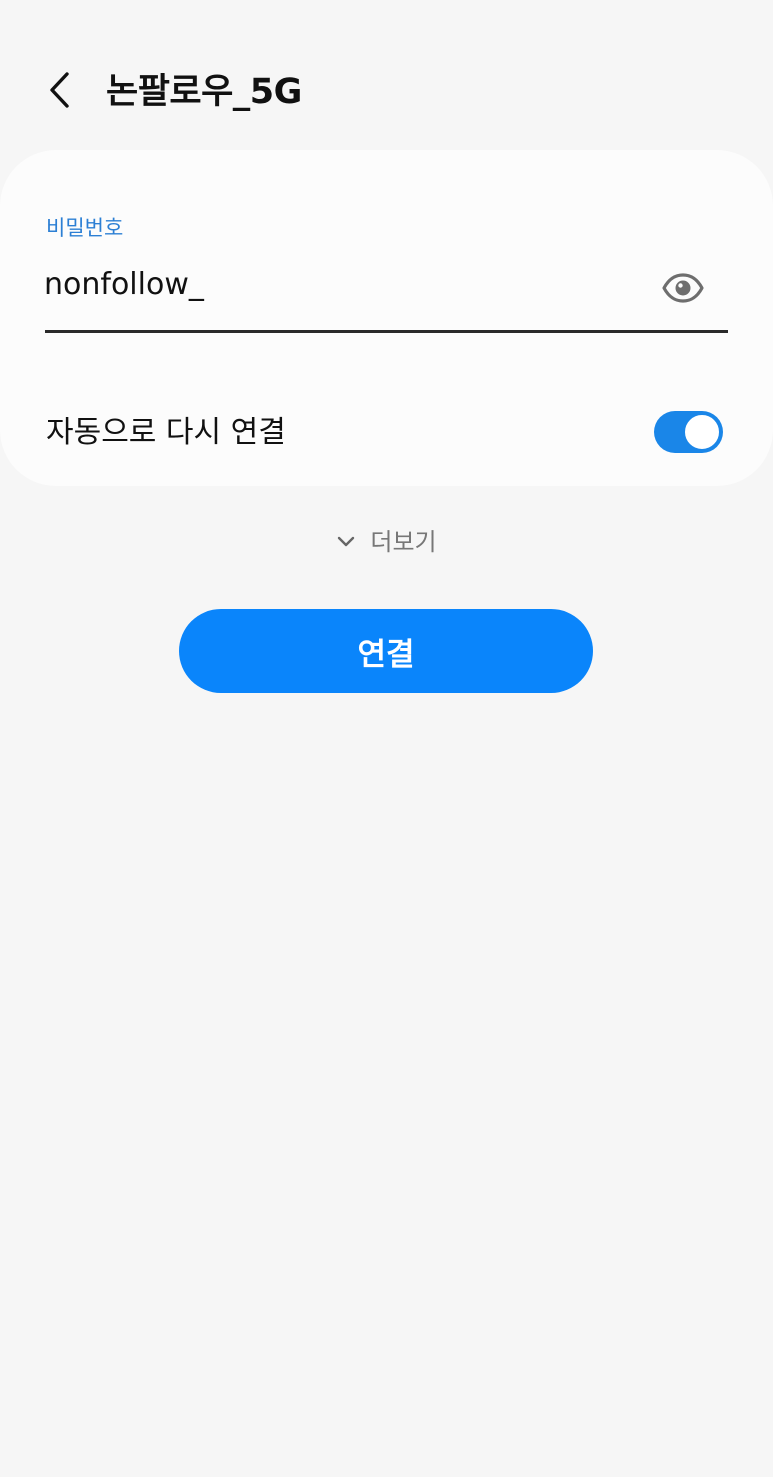  What do you see at coordinates (85, 228) in the screenshot?
I see `password-label: 비밀번호` at bounding box center [85, 228].